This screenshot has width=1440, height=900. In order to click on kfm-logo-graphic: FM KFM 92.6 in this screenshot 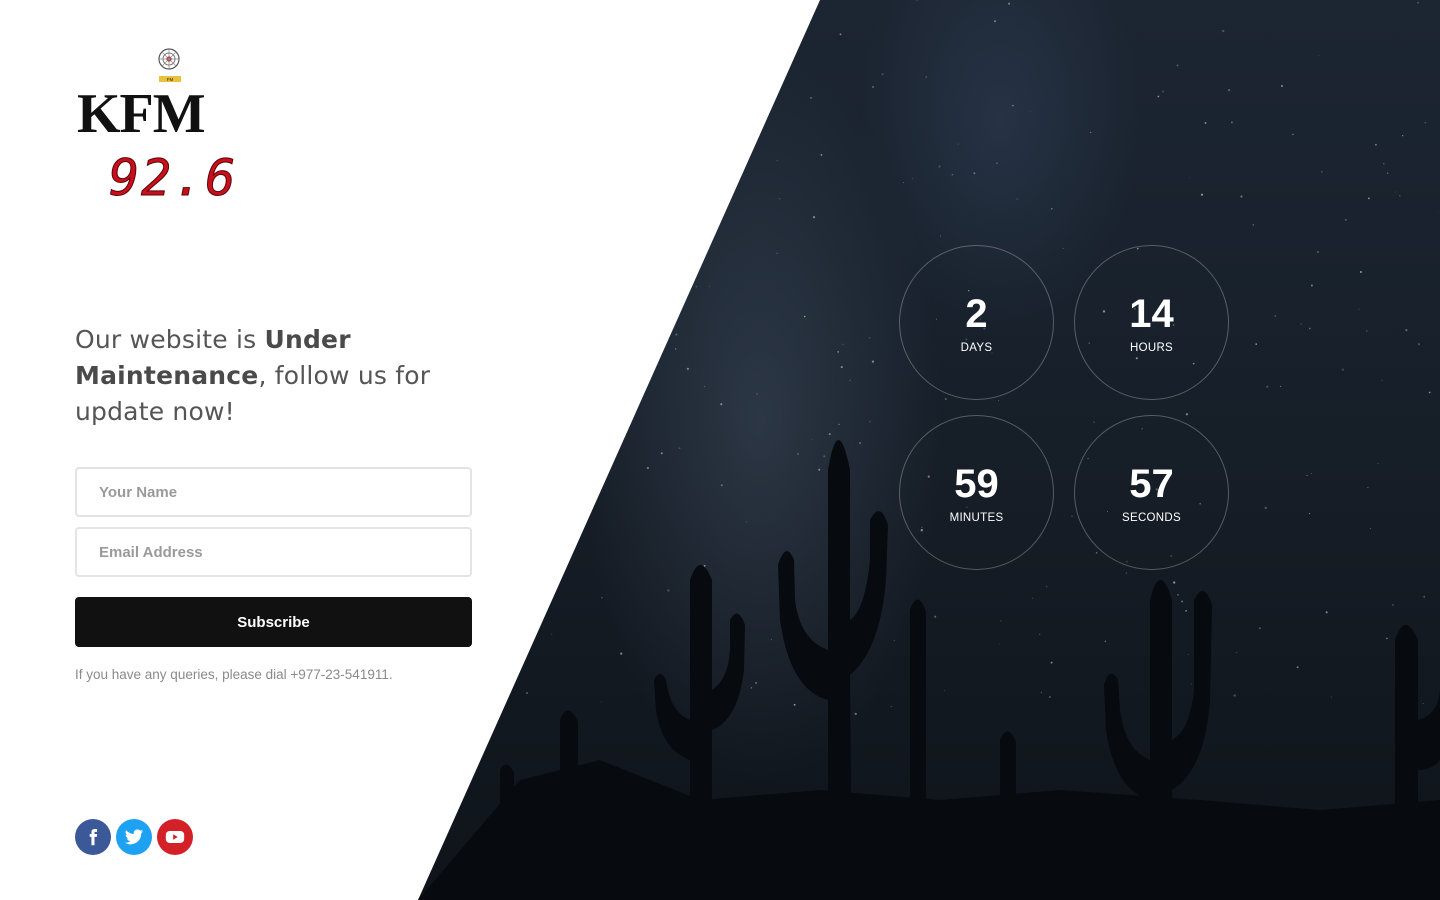, I will do `click(157, 128)`.